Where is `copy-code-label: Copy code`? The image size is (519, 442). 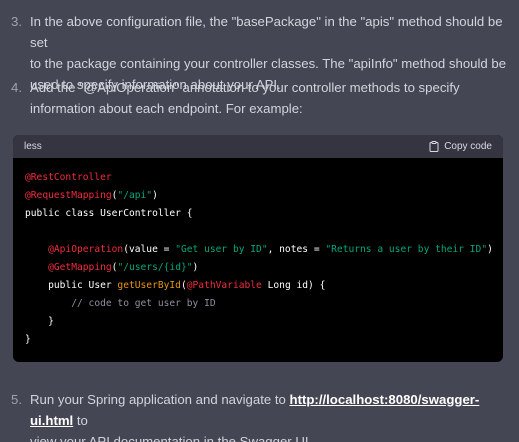
copy-code-label: Copy code is located at coordinates (468, 146).